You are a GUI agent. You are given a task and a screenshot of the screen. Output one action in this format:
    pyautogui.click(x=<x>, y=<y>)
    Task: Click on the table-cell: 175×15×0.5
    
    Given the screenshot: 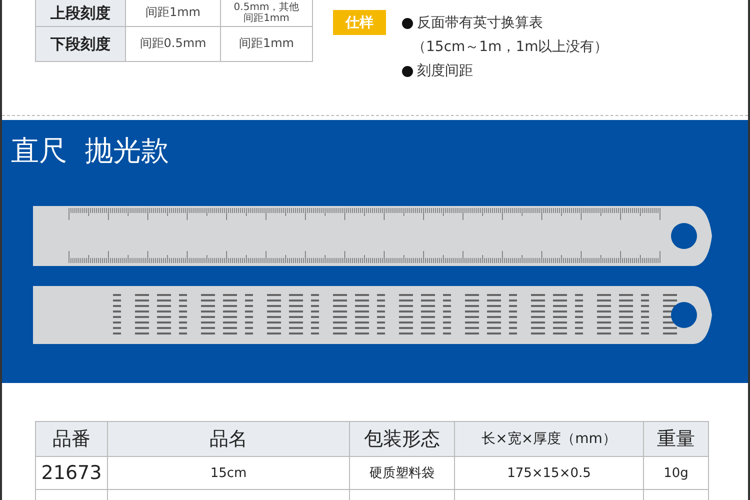 What is the action you would take?
    pyautogui.click(x=549, y=473)
    